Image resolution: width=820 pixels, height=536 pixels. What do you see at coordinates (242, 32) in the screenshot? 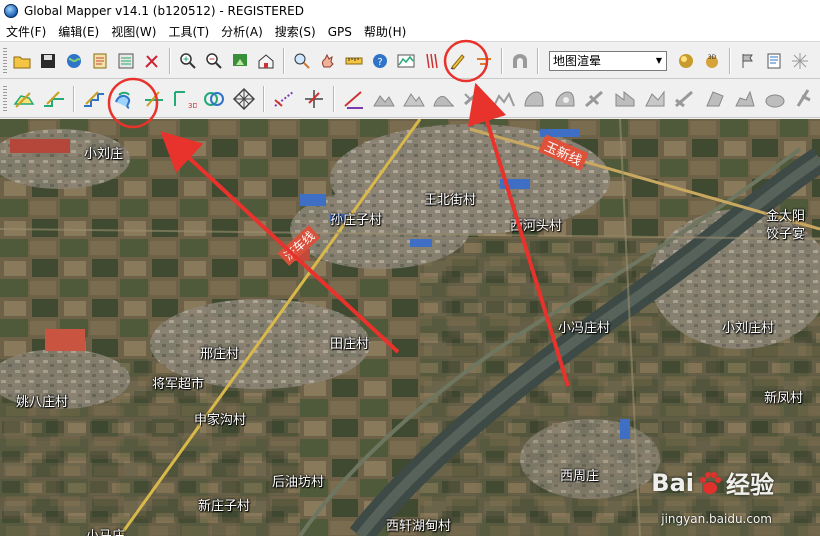
I see `menu-analysis: 分析(A)` at bounding box center [242, 32].